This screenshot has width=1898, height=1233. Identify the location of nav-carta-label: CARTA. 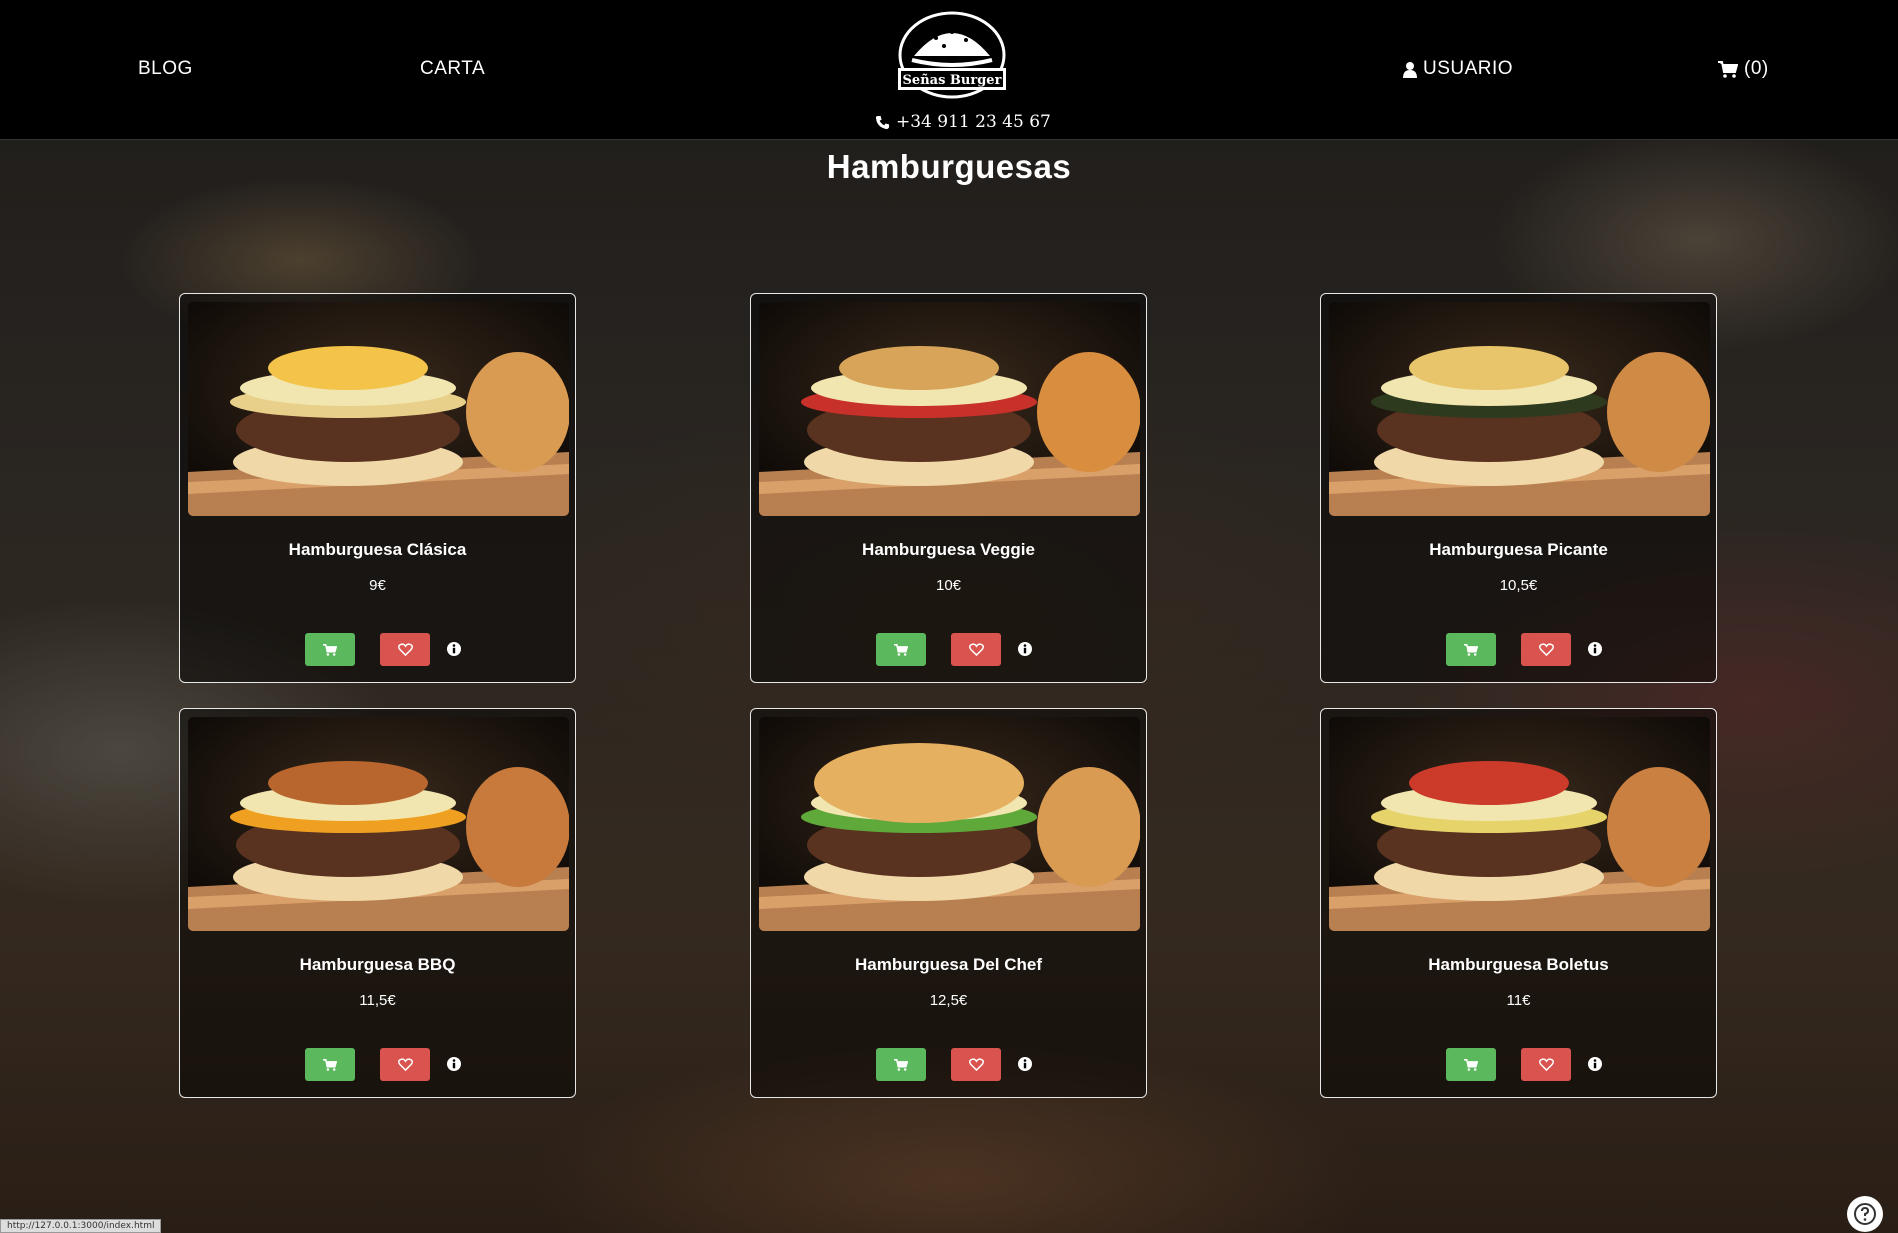
(453, 68).